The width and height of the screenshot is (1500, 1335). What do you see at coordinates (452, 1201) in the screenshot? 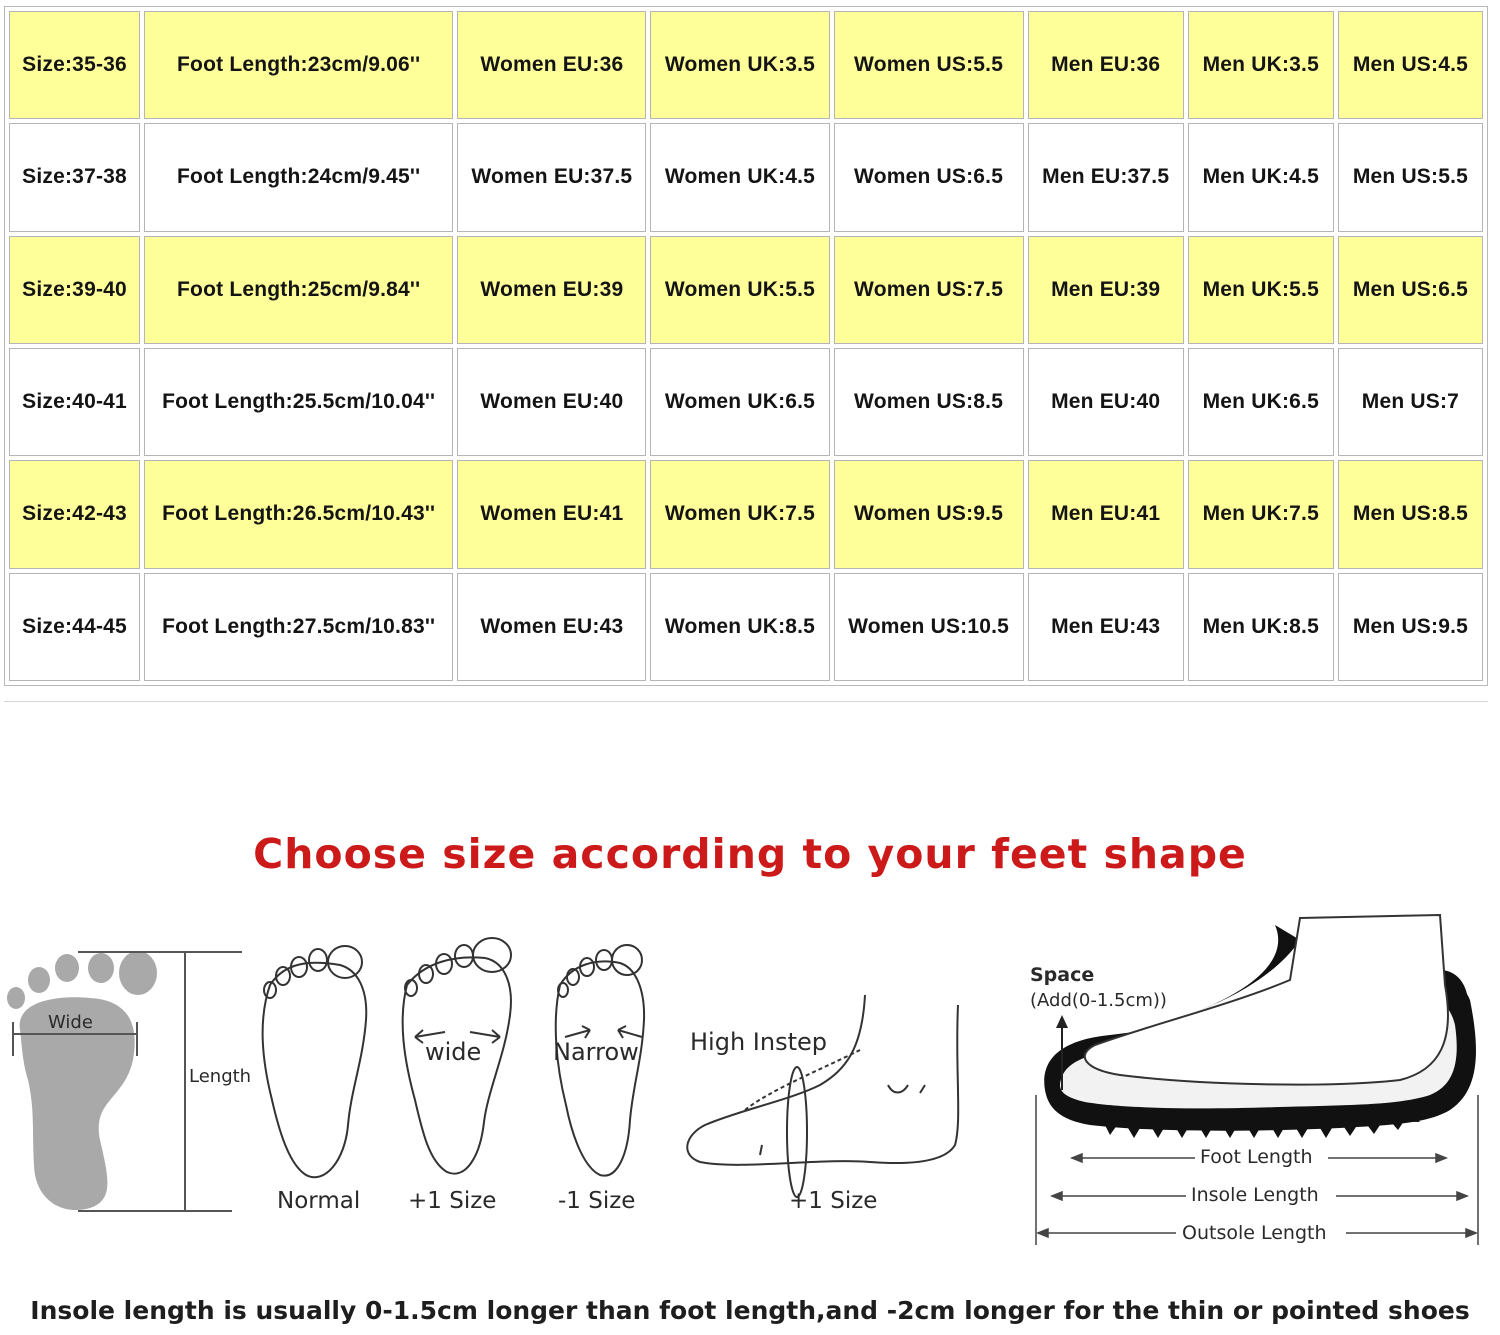
I see `wide-caption: +1 Size` at bounding box center [452, 1201].